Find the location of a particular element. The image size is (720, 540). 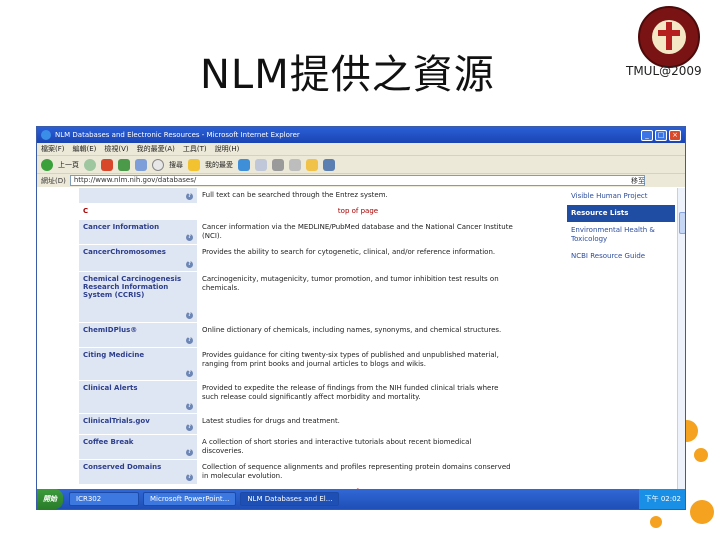

address-input: http://www.nlm.nih.gov/databases/ is located at coordinates (357, 180).